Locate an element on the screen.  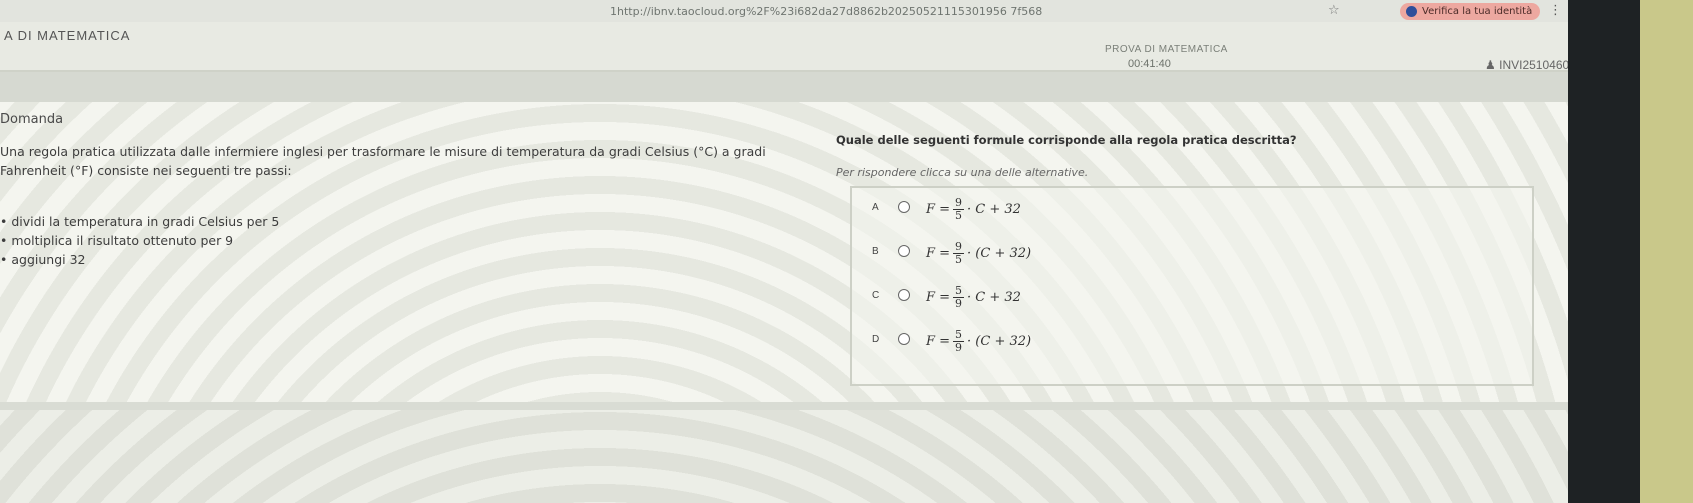
user-icon: ♟ is located at coordinates (1490, 65).